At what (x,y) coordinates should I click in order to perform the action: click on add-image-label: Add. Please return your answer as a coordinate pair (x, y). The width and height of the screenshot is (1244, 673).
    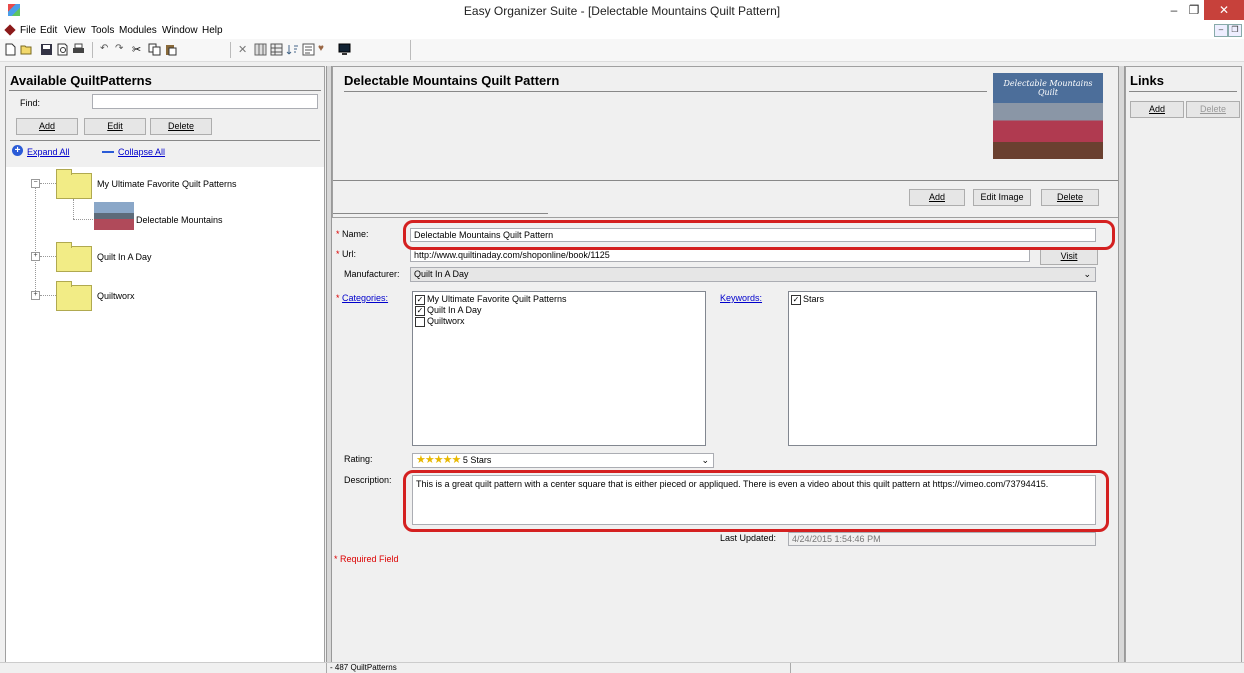
    Looking at the image, I should click on (936, 197).